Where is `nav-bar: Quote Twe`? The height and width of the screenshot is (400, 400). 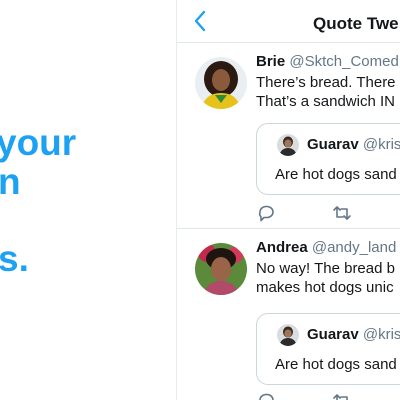
nav-bar: Quote Twe is located at coordinates (288, 21).